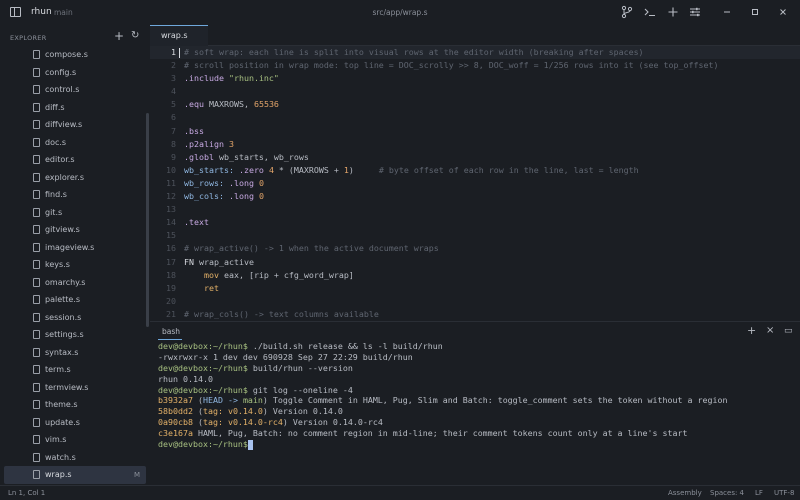  Describe the element at coordinates (196, 104) in the screenshot. I see `token: .equ` at that location.